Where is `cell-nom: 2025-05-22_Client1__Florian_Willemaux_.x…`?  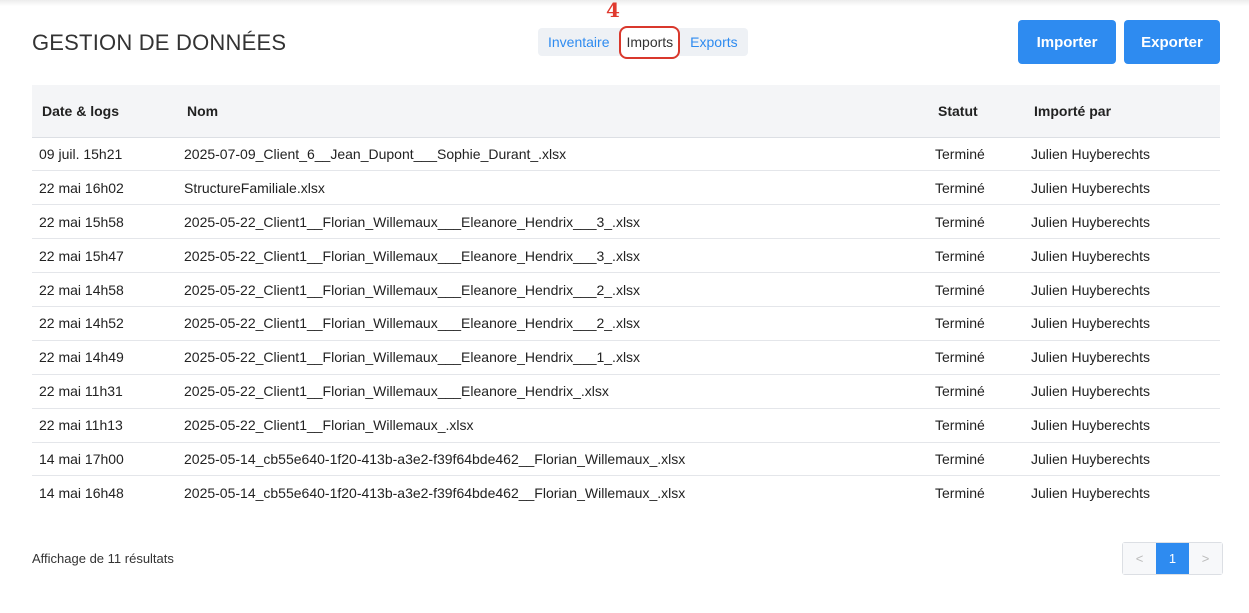 cell-nom: 2025-05-22_Client1__Florian_Willemaux_.x… is located at coordinates (552, 425).